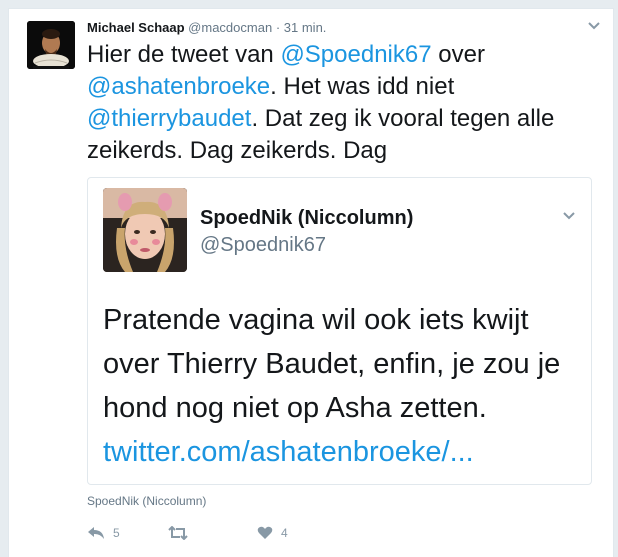 The image size is (618, 557). I want to click on reply-button: 5, so click(117, 533).